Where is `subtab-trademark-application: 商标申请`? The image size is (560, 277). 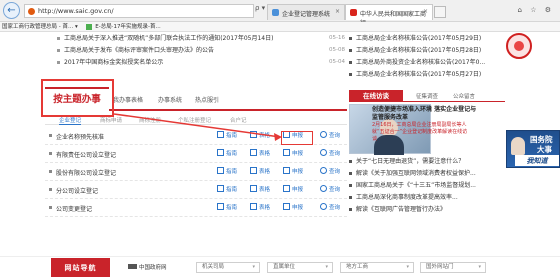 subtab-trademark-application: 商标申请 is located at coordinates (111, 120).